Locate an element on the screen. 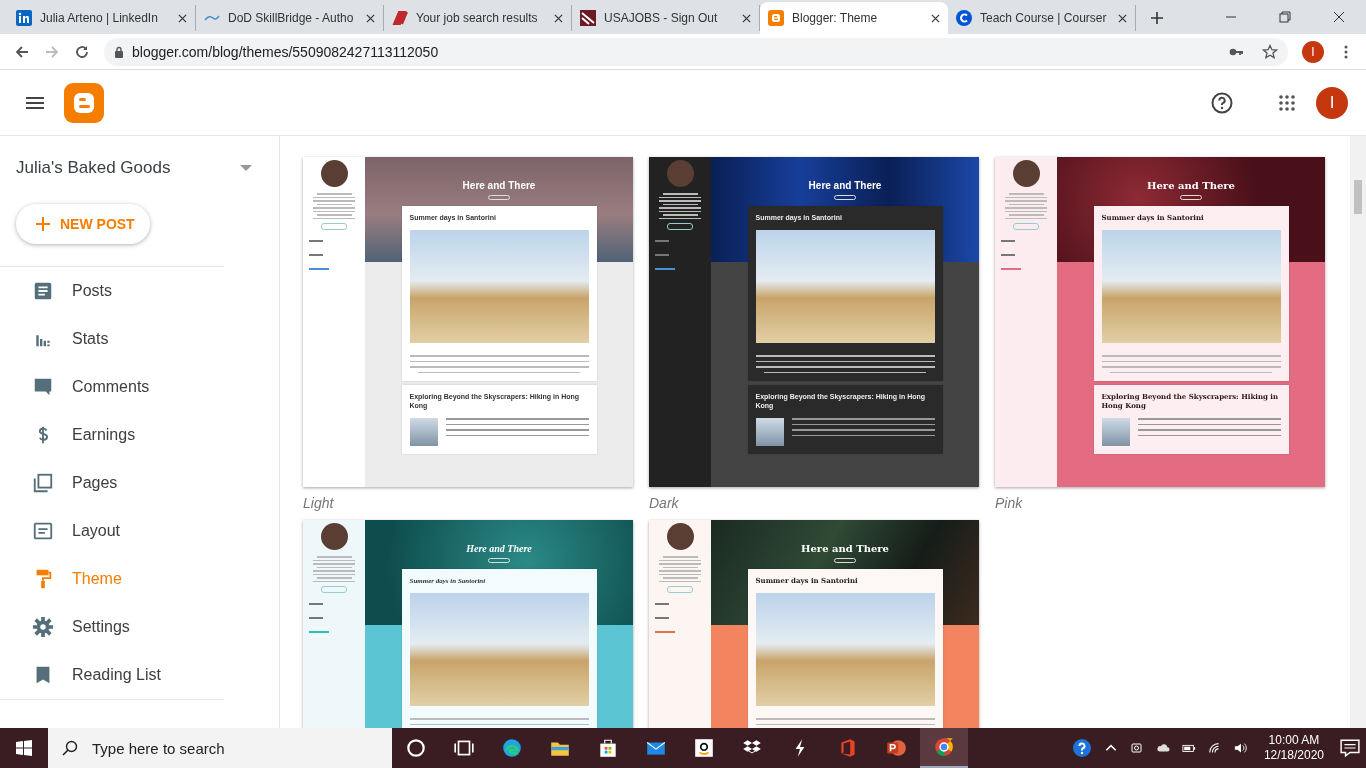  browser-tab: Your job search results is located at coordinates (478, 18).